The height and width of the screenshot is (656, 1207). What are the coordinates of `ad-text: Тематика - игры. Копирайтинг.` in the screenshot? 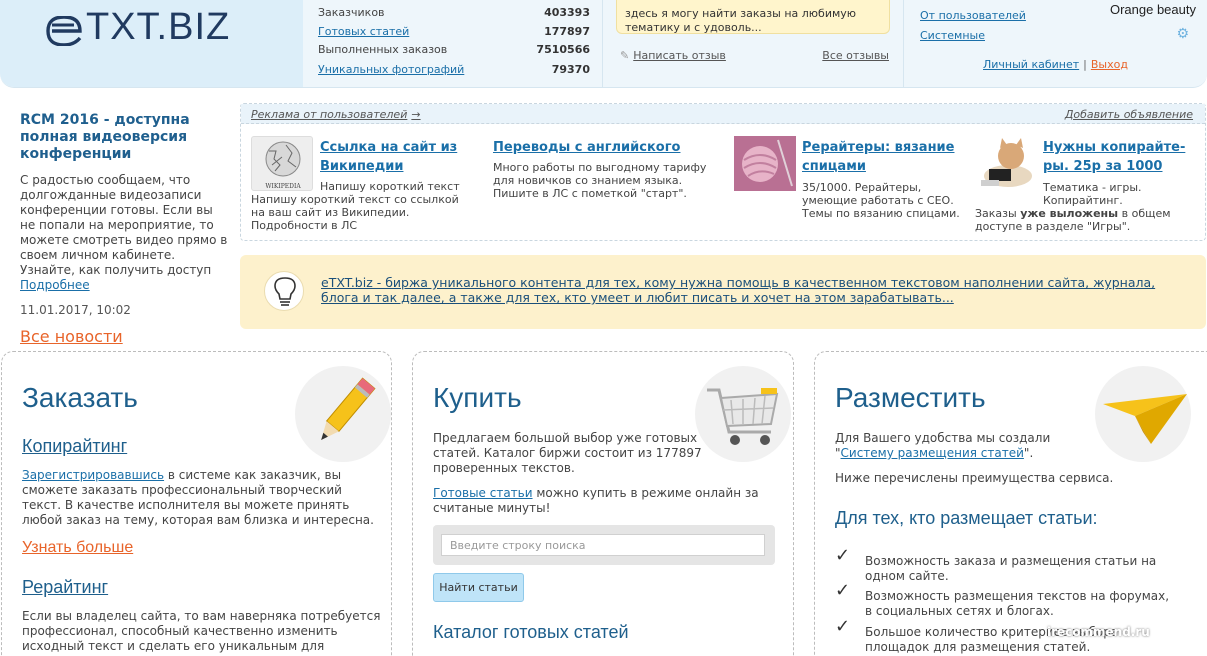 It's located at (1092, 194).